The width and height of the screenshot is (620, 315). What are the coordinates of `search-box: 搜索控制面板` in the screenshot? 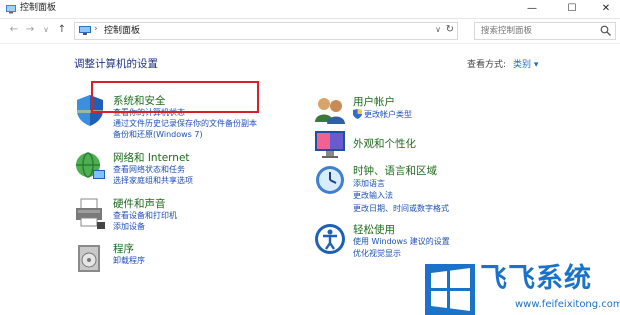 It's located at (545, 31).